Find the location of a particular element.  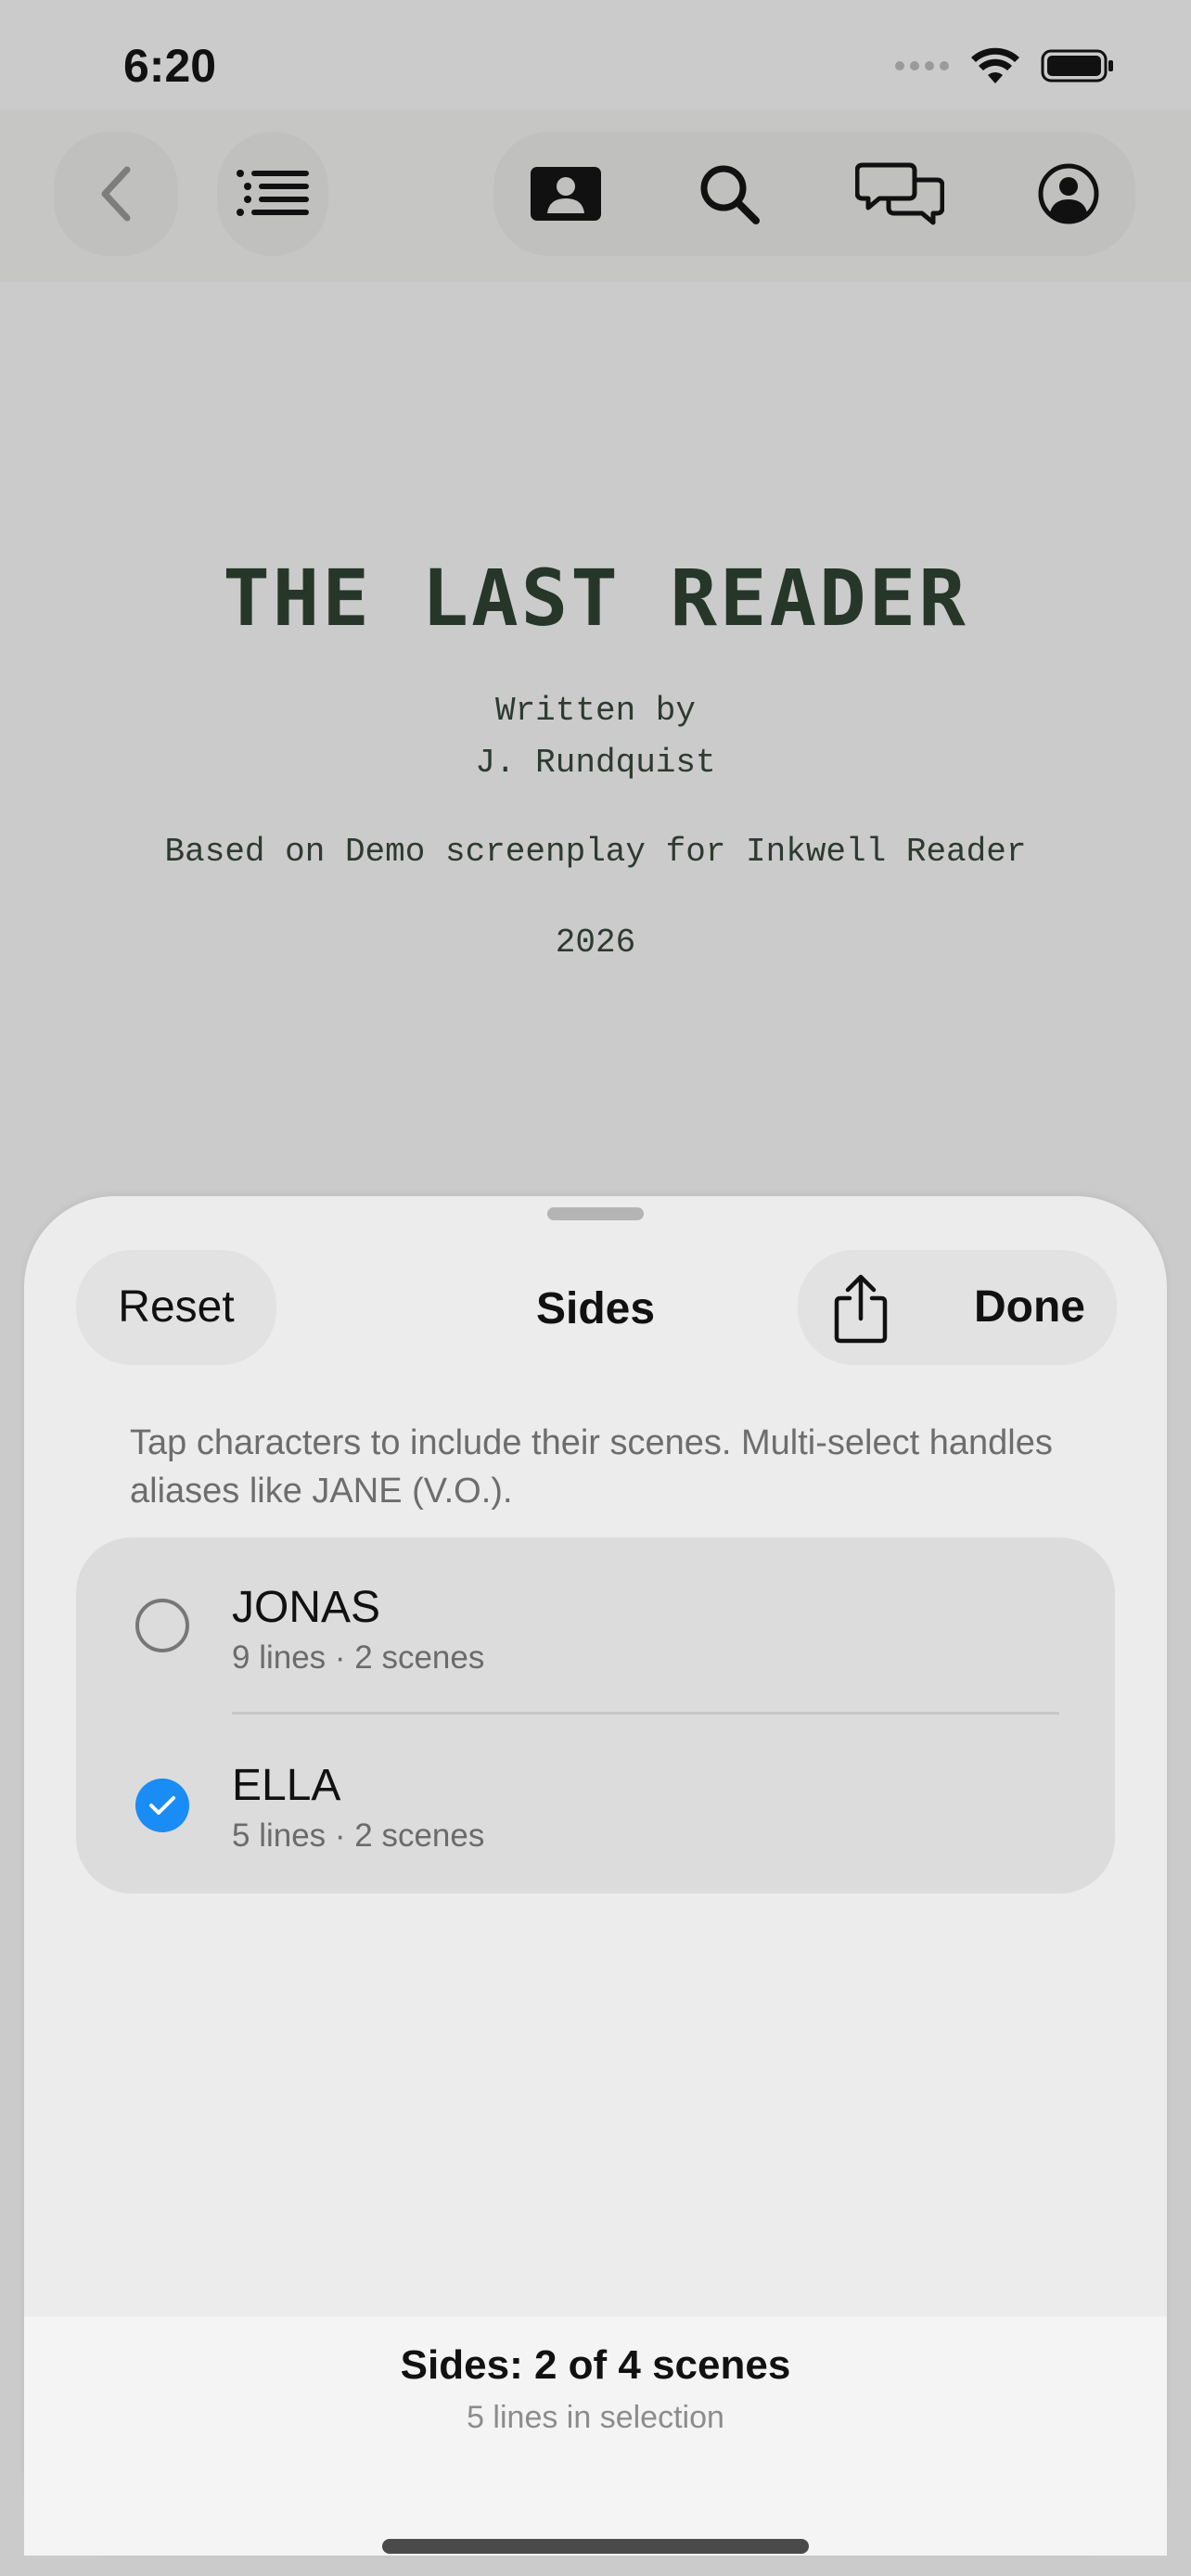

sheet-grabber is located at coordinates (595, 1213).